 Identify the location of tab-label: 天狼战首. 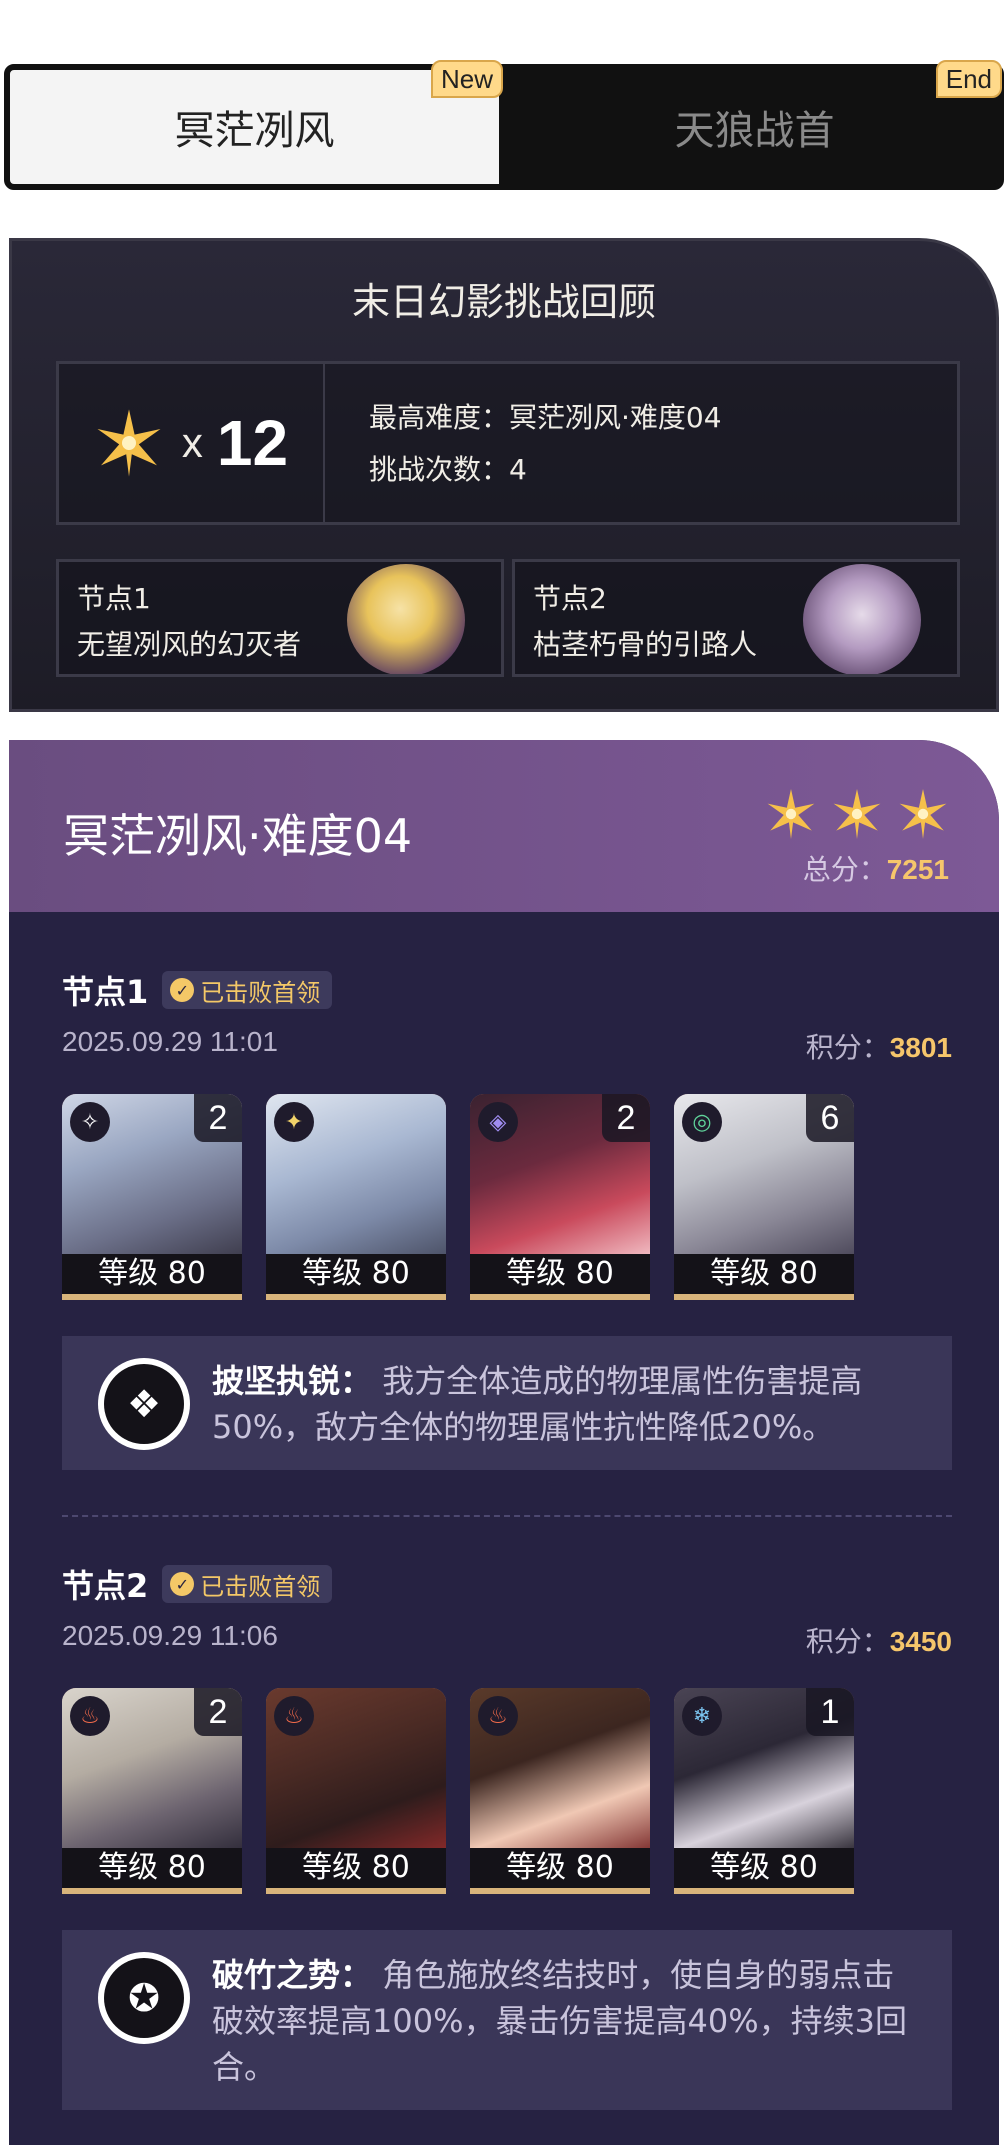
(754, 131).